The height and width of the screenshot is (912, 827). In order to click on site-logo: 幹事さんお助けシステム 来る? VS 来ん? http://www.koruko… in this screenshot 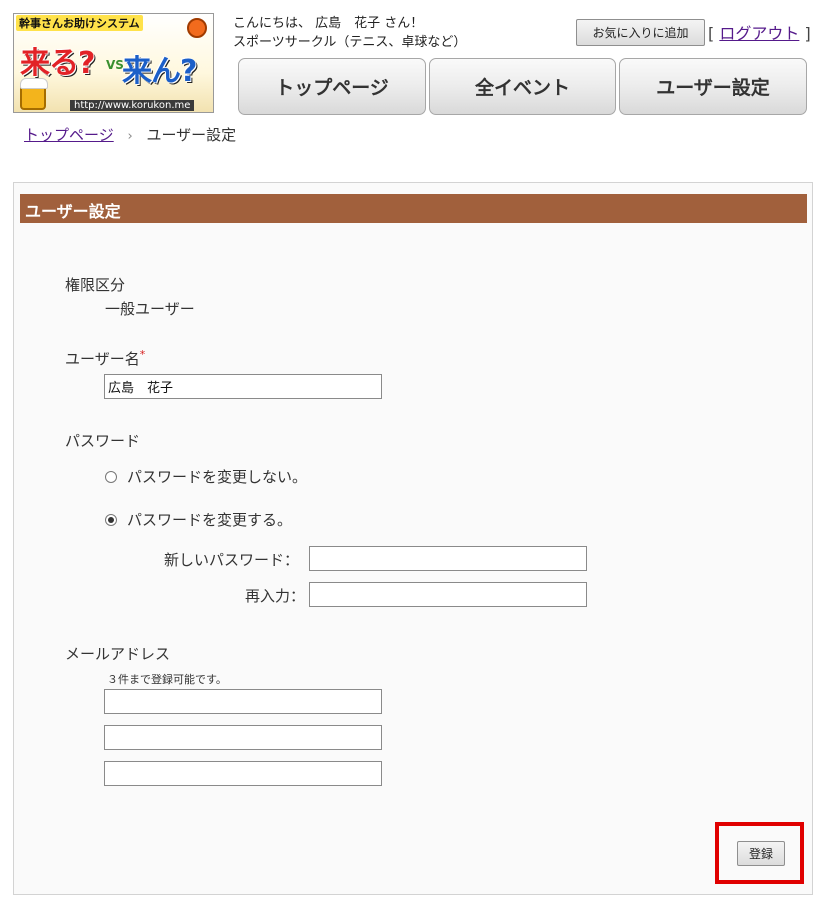, I will do `click(113, 63)`.